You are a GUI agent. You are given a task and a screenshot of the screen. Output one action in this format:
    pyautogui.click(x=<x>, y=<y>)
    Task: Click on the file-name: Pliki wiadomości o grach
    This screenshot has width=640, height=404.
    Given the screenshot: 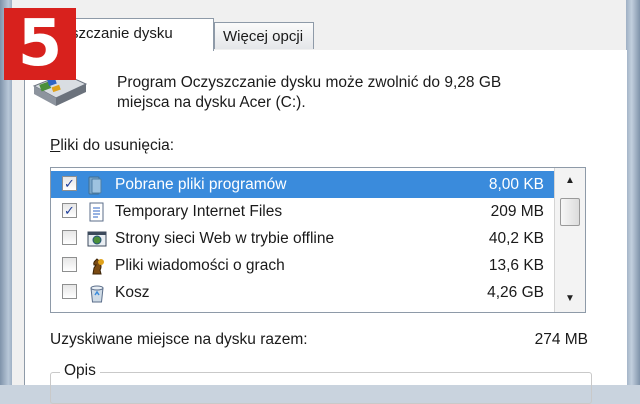 What is the action you would take?
    pyautogui.click(x=200, y=265)
    